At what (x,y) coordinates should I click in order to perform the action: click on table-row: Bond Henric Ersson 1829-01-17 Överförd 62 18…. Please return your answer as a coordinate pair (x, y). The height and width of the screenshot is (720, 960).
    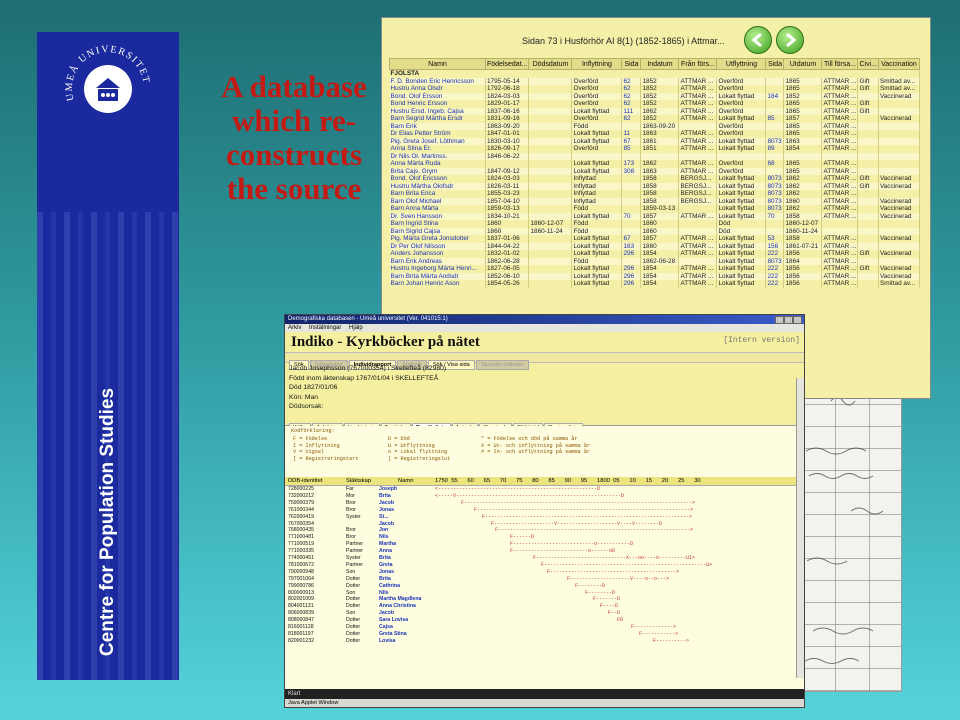
    Looking at the image, I should click on (654, 104).